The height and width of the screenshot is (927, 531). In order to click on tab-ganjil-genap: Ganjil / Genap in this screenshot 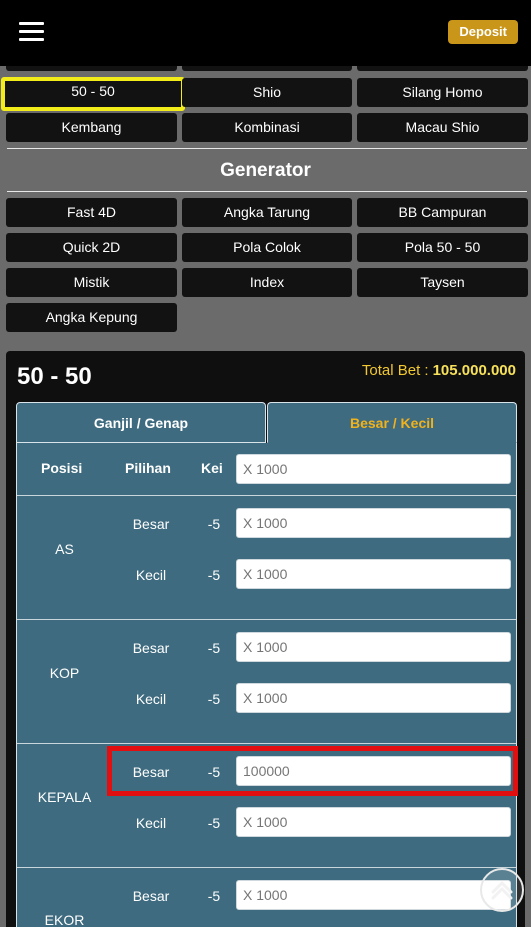, I will do `click(141, 422)`.